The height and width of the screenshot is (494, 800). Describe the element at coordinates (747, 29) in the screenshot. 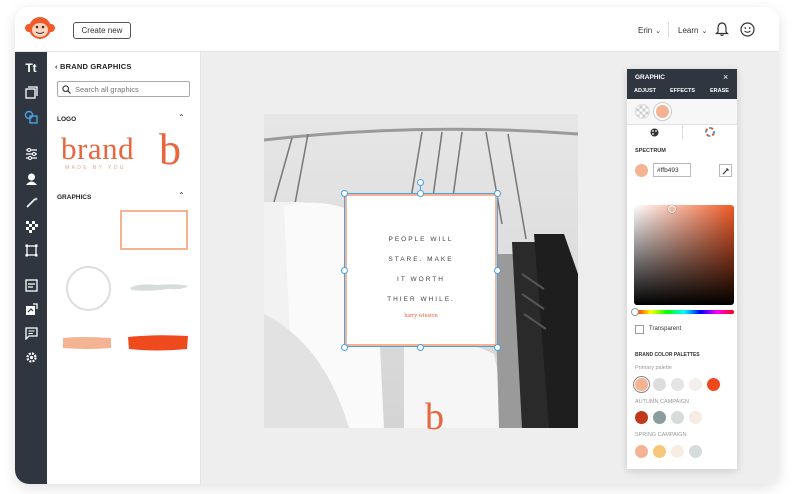

I see `smiley-icon` at that location.